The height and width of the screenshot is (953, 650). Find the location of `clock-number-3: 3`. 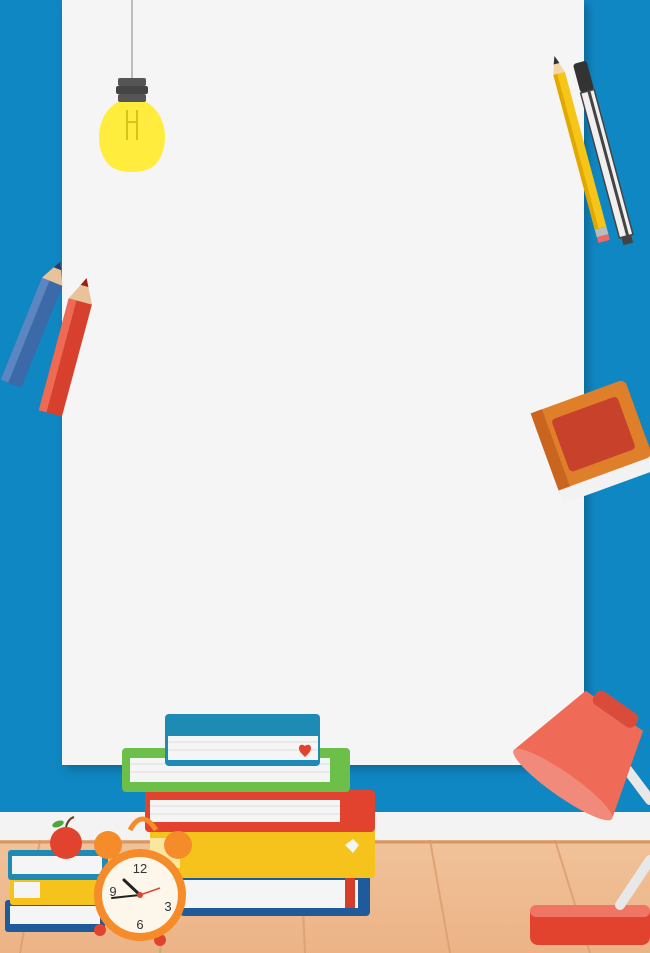

clock-number-3: 3 is located at coordinates (167, 906).